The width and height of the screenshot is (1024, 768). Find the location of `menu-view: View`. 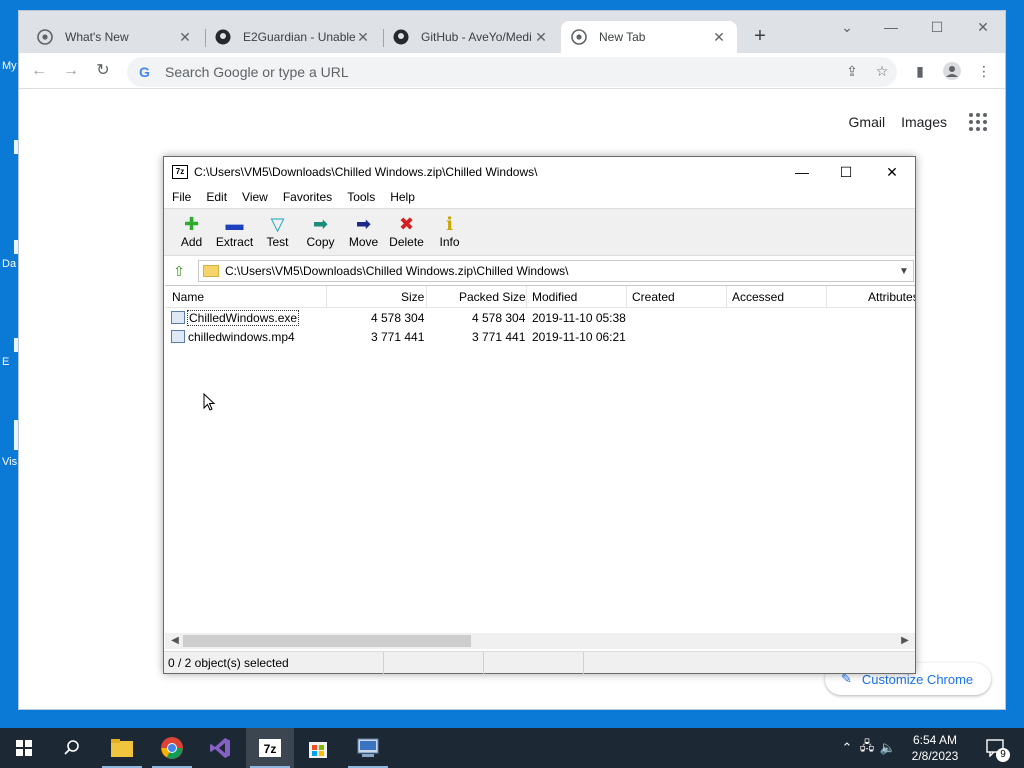

menu-view: View is located at coordinates (255, 197).